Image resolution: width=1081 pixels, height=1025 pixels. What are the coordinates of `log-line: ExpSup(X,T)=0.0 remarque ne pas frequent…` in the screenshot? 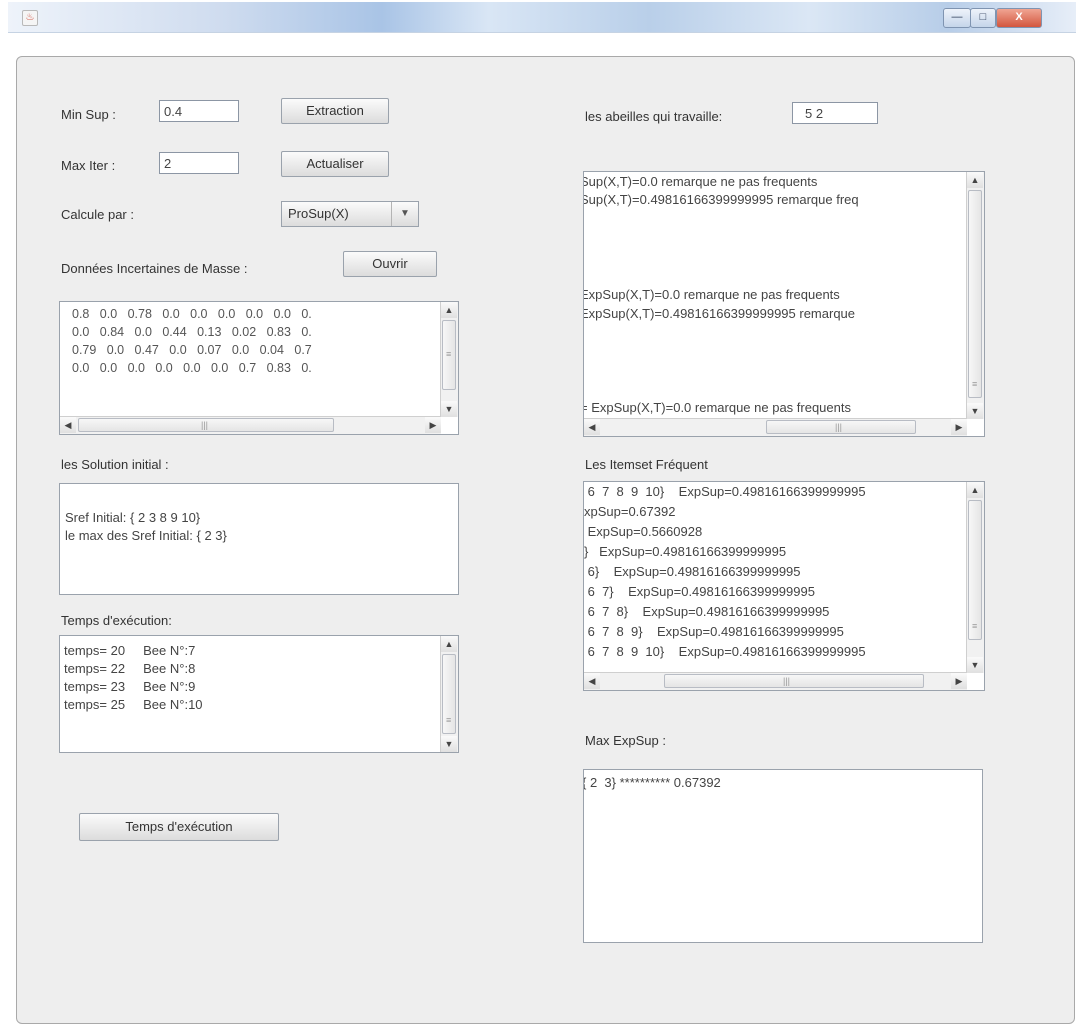 It's located at (711, 294).